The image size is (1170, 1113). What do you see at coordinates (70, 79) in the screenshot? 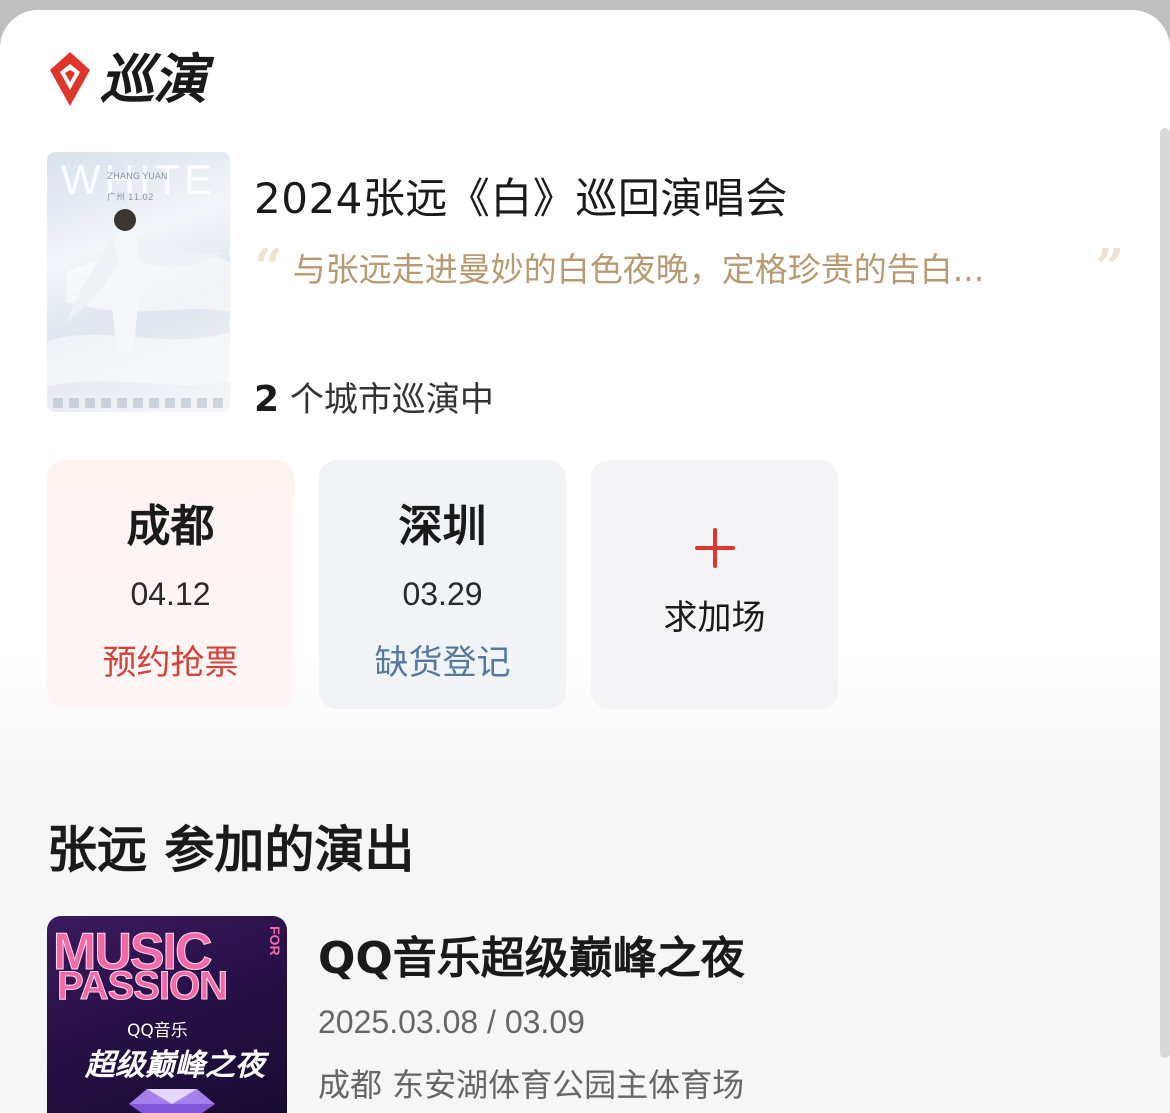
I see `diamond-location-icon` at bounding box center [70, 79].